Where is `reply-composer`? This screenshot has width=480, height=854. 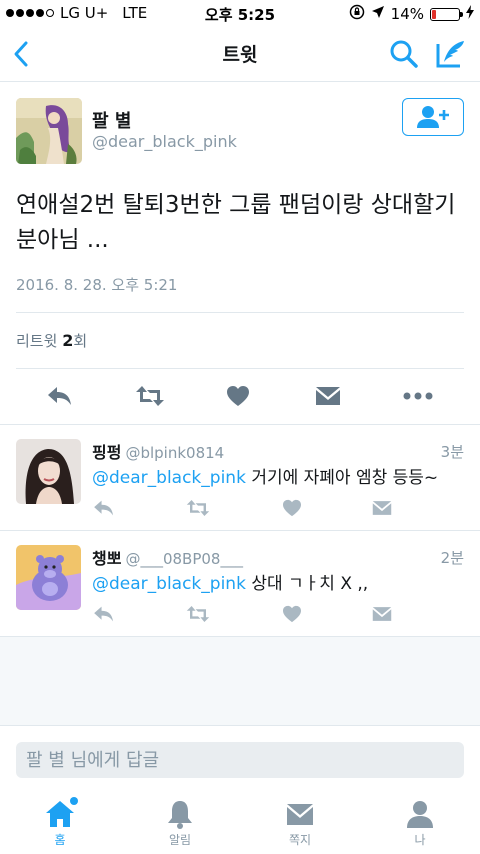
reply-composer is located at coordinates (240, 756).